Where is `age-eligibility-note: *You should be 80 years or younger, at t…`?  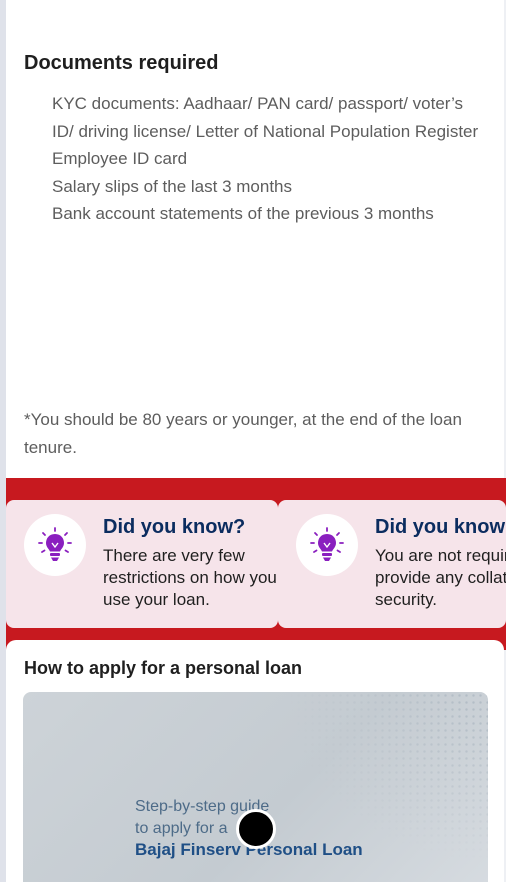
age-eligibility-note: *You should be 80 years or younger, at t… is located at coordinates (243, 433).